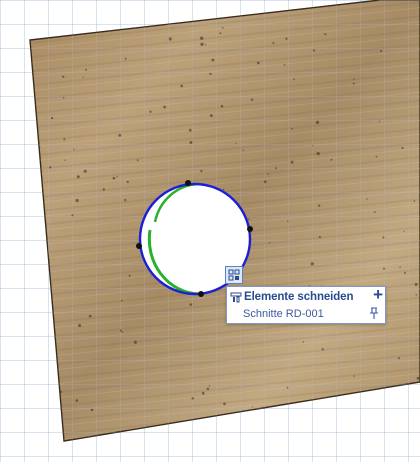 This screenshot has width=420, height=462. What do you see at coordinates (250, 229) in the screenshot?
I see `hotspot-right` at bounding box center [250, 229].